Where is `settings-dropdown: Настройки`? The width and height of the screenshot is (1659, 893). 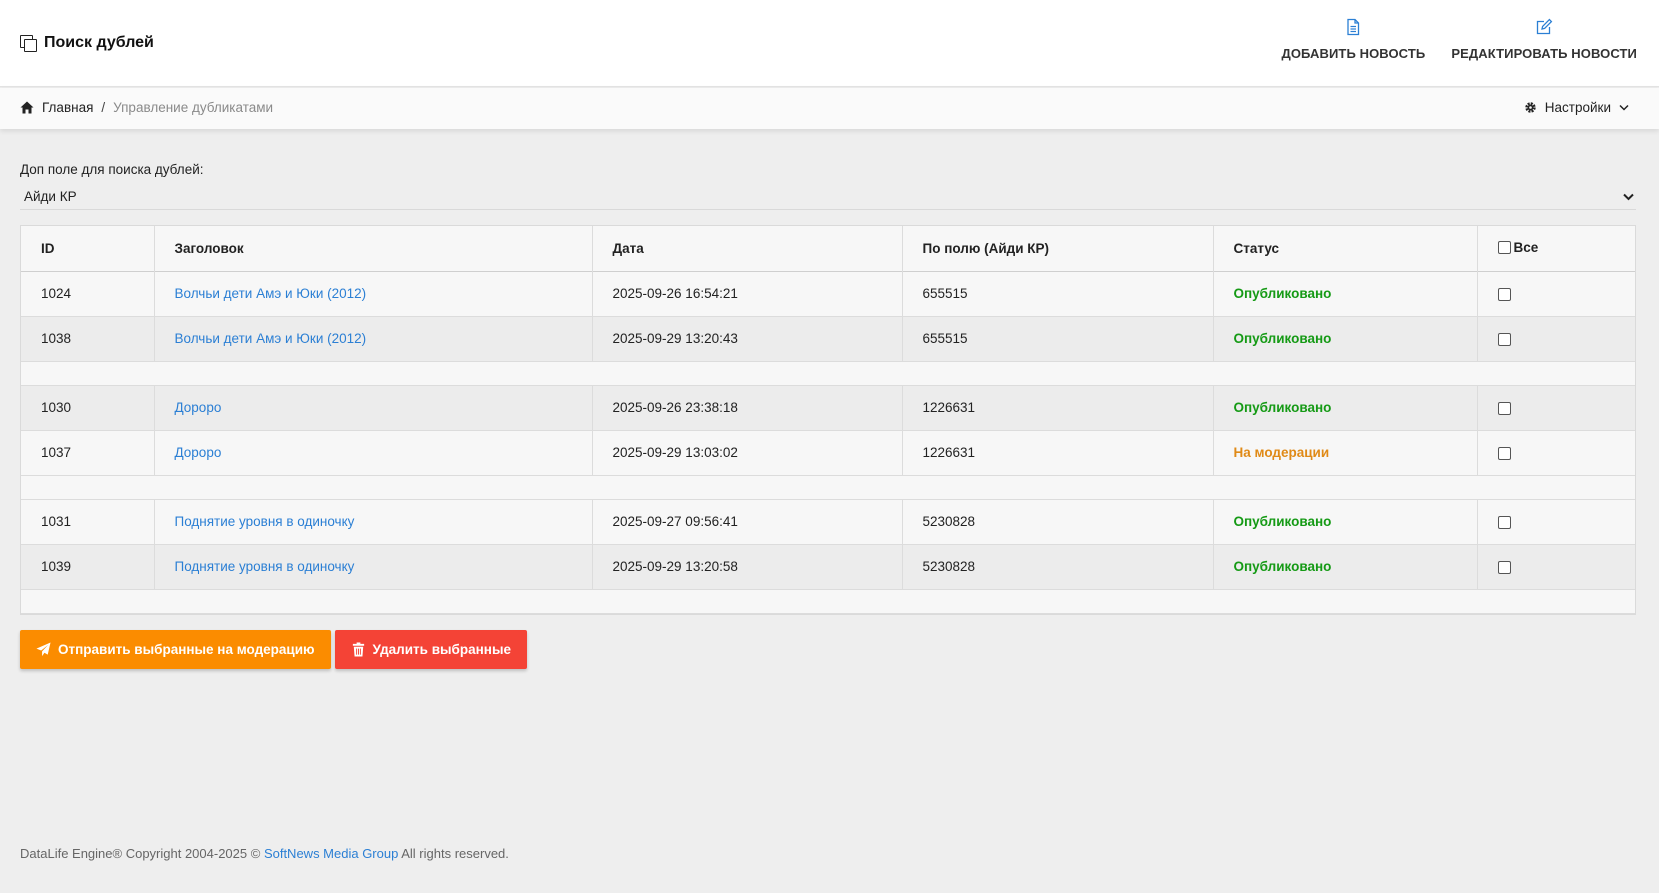
settings-dropdown: Настройки is located at coordinates (1576, 107).